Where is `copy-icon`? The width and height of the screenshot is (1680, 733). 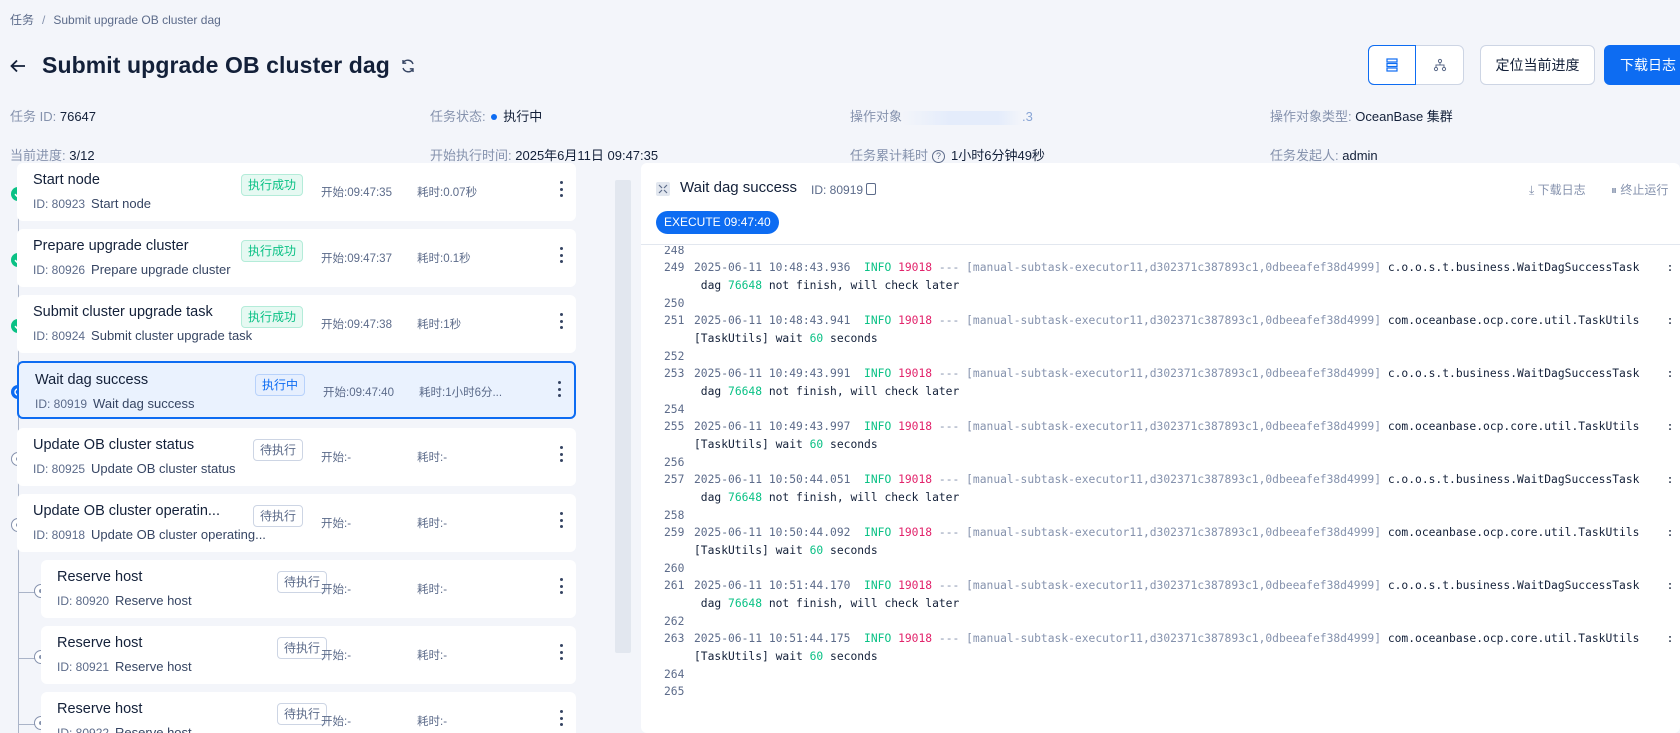
copy-icon is located at coordinates (871, 189).